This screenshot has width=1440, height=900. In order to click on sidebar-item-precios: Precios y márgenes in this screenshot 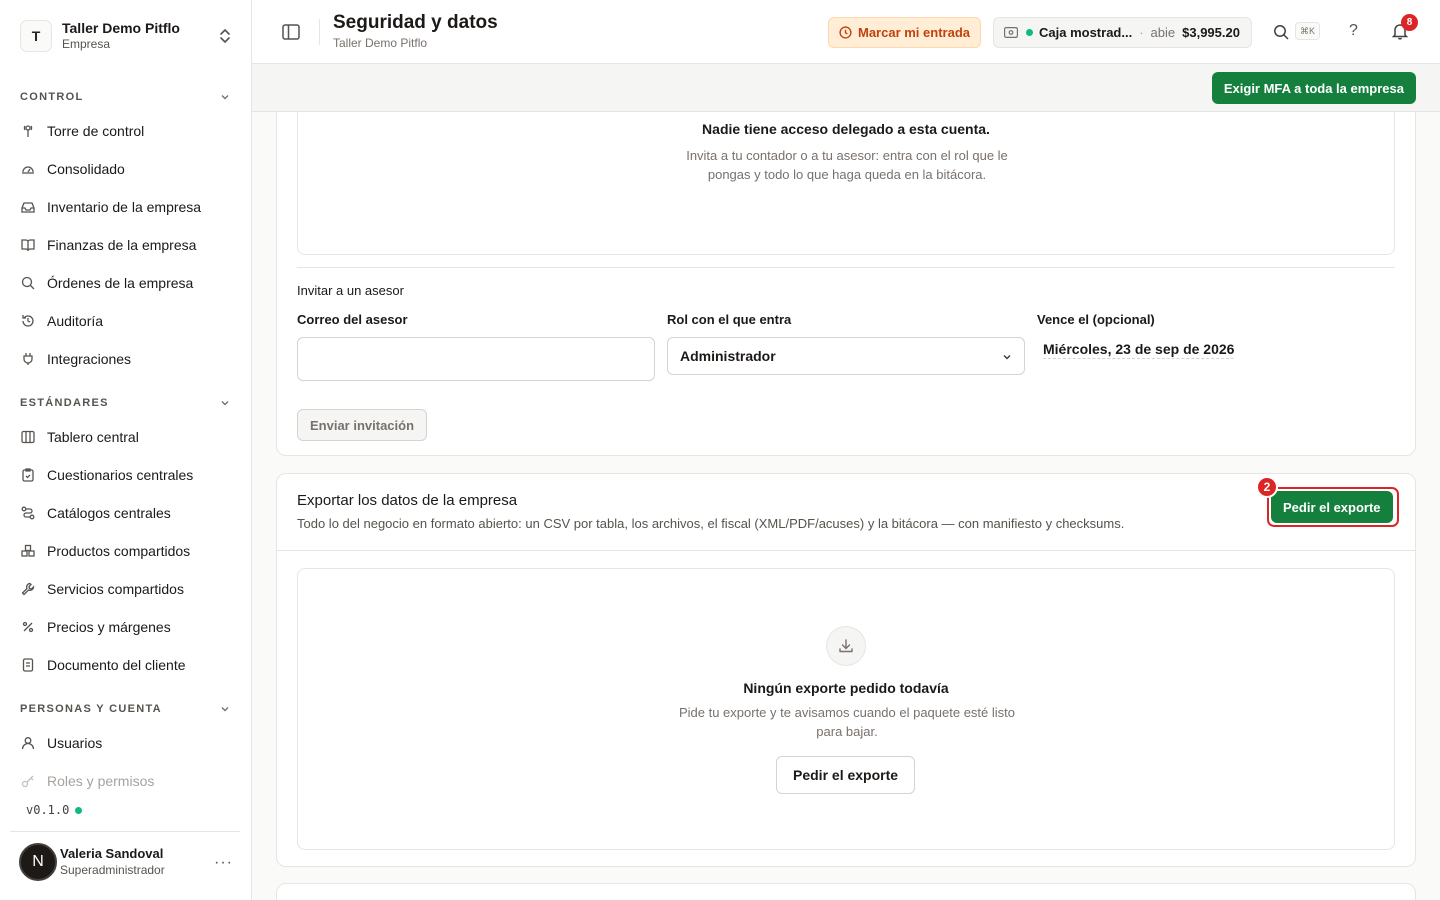, I will do `click(126, 627)`.